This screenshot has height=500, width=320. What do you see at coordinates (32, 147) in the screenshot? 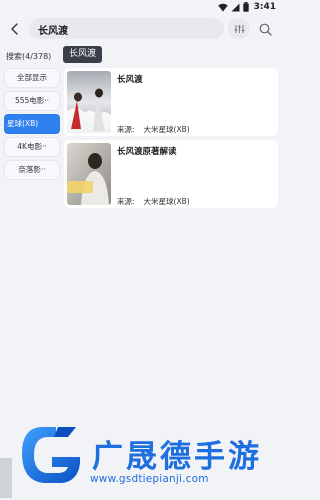
I see `source-item-4k: 4K电影··` at bounding box center [32, 147].